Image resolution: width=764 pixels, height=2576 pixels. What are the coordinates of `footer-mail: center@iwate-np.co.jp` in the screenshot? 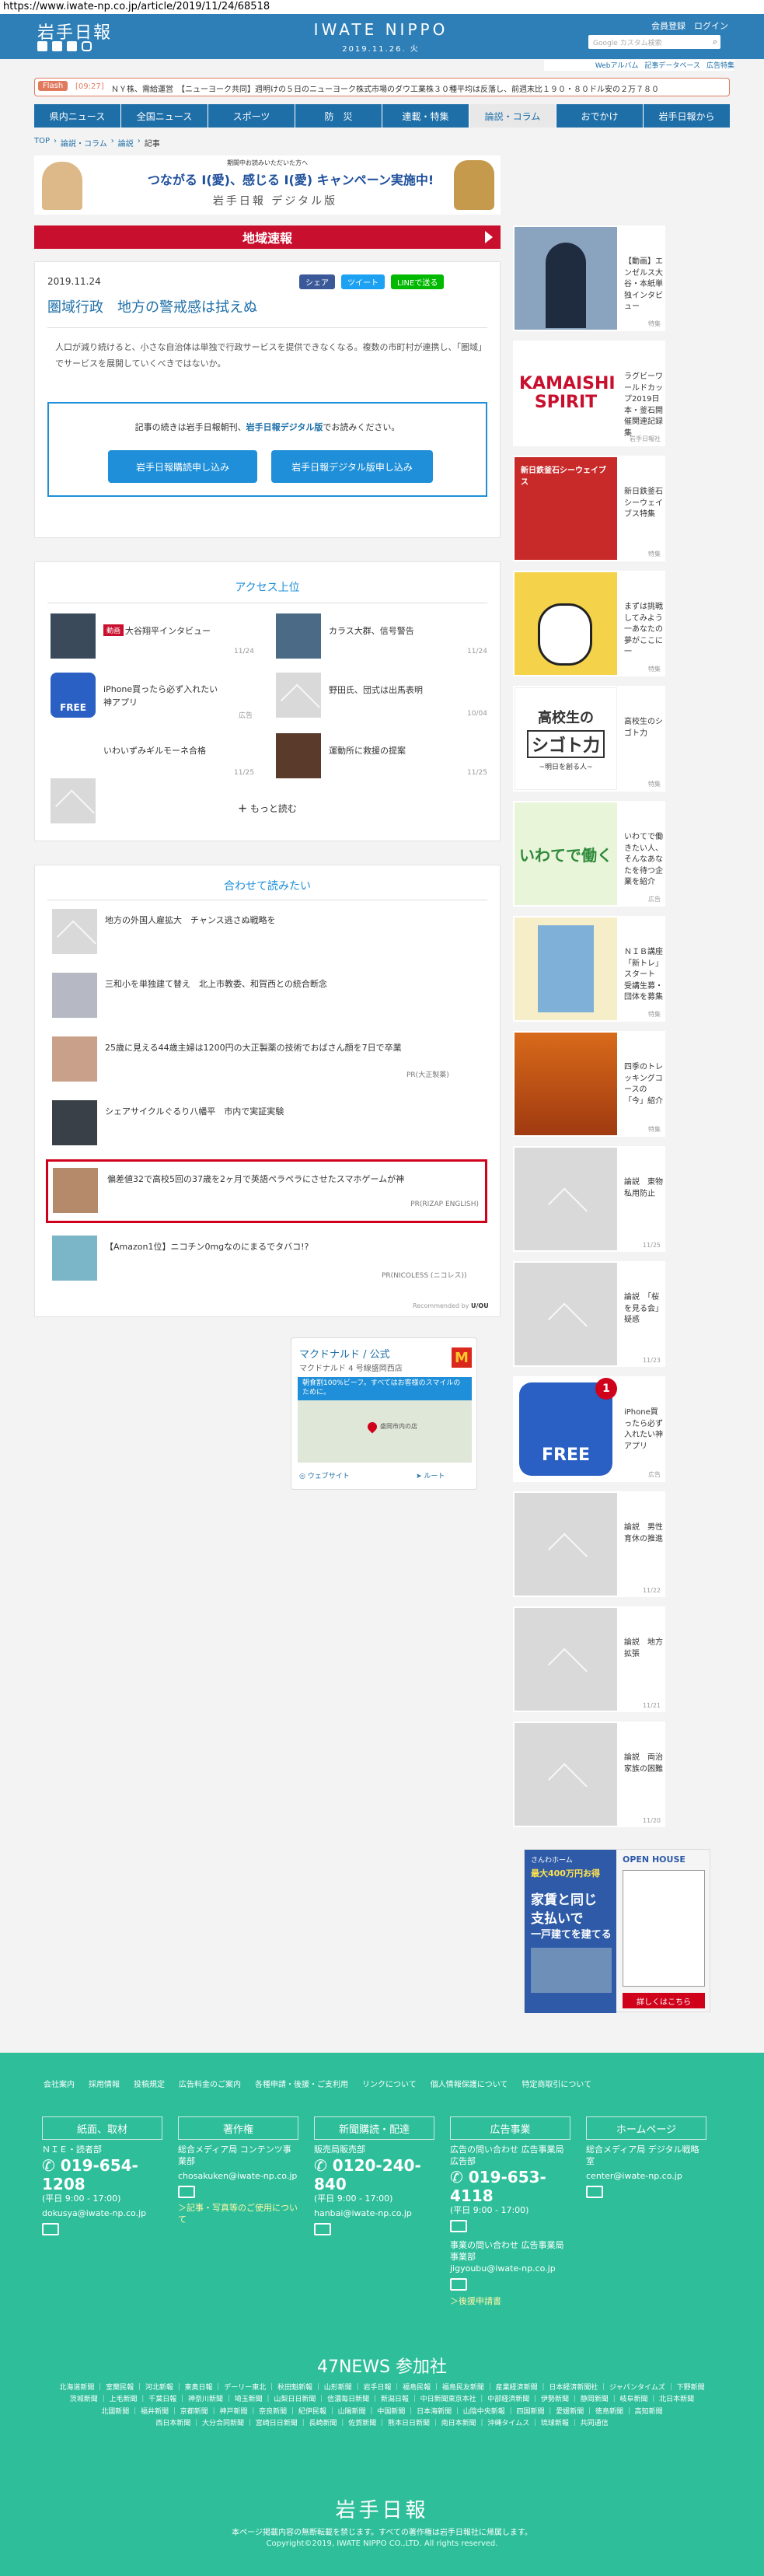 It's located at (648, 2177).